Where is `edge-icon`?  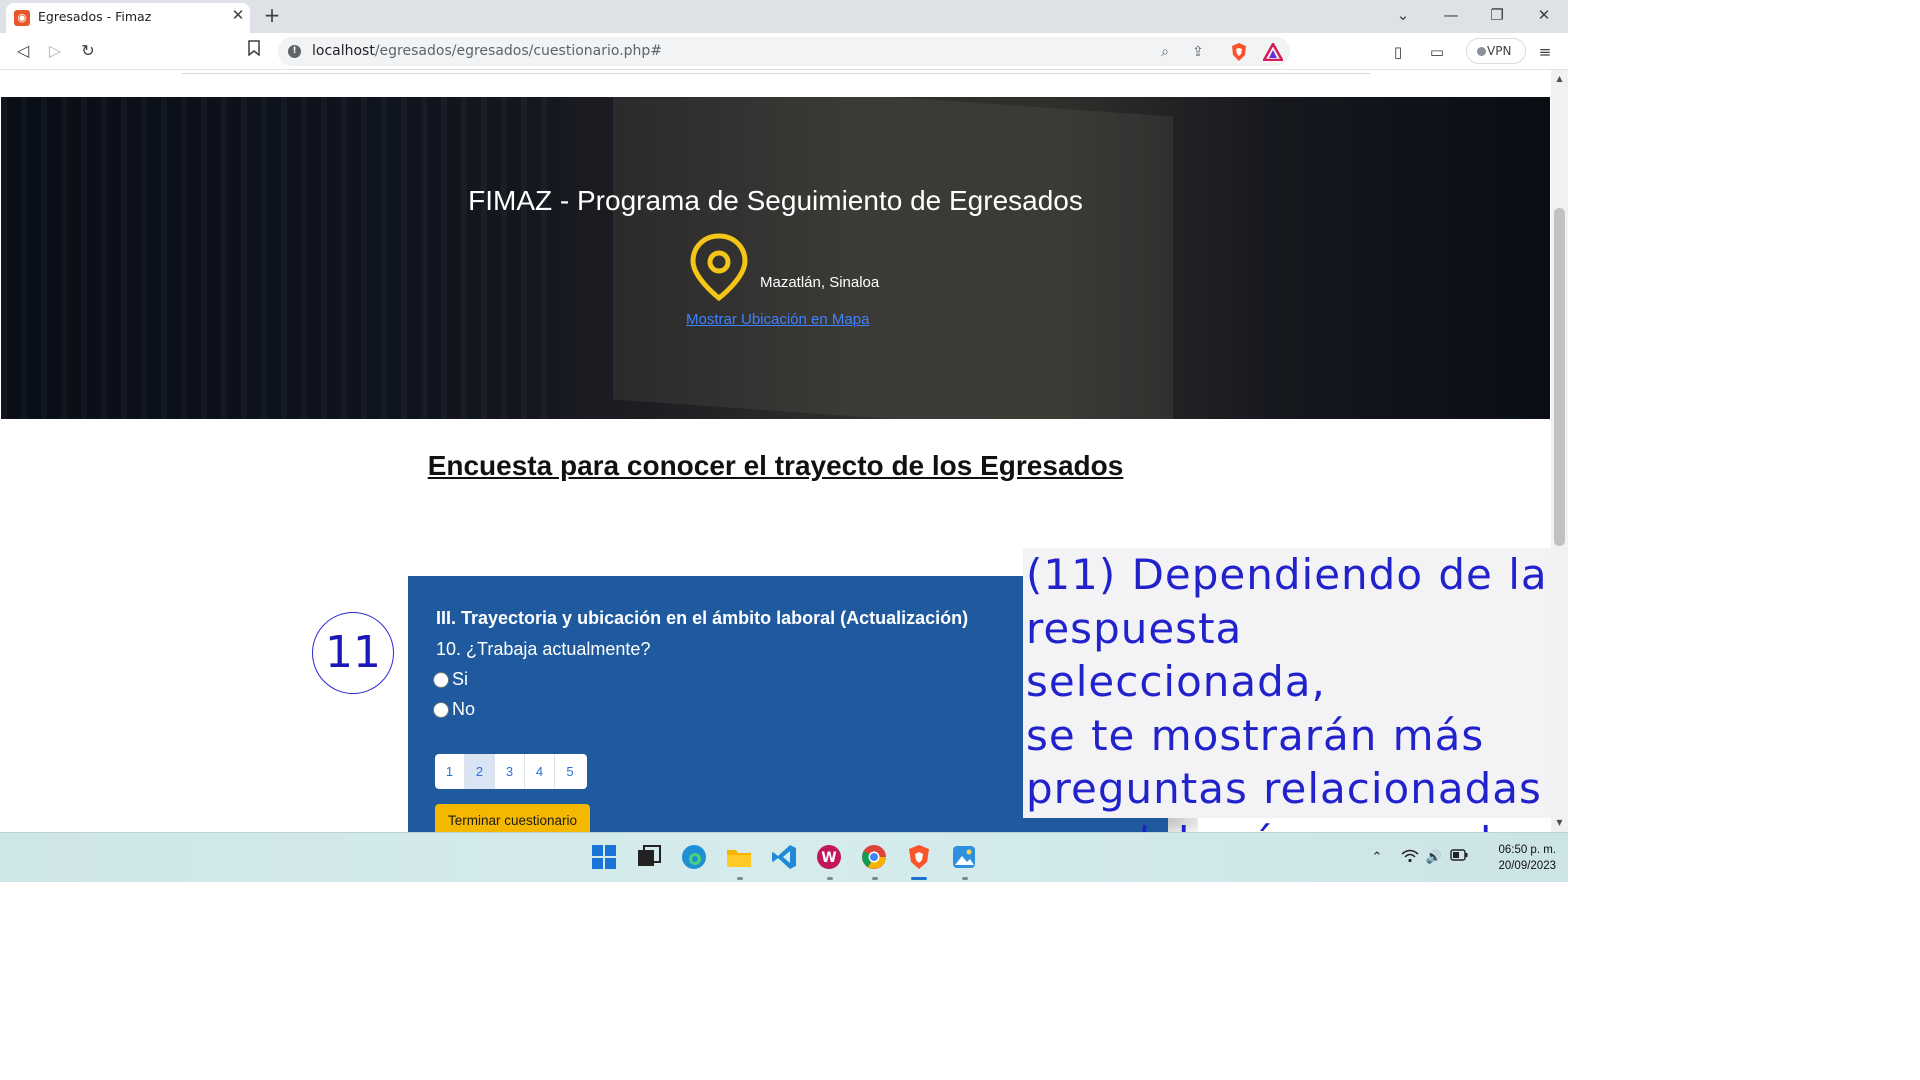 edge-icon is located at coordinates (694, 857).